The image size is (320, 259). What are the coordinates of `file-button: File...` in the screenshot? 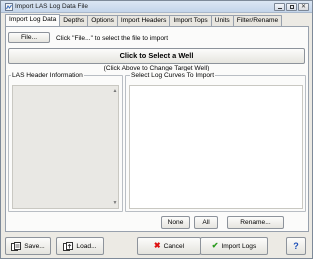 It's located at (29, 37).